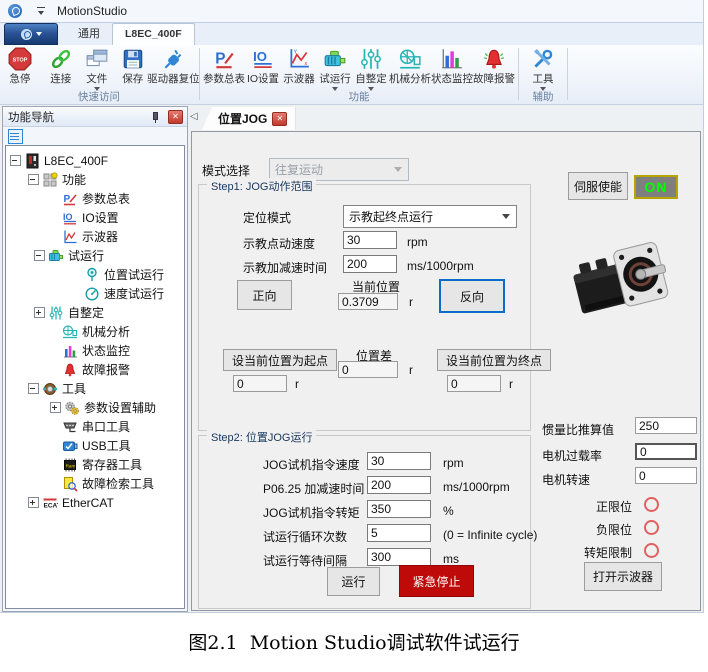 The width and height of the screenshot is (708, 672). What do you see at coordinates (95, 350) in the screenshot?
I see `tree-item-status-monitor: 状态监控` at bounding box center [95, 350].